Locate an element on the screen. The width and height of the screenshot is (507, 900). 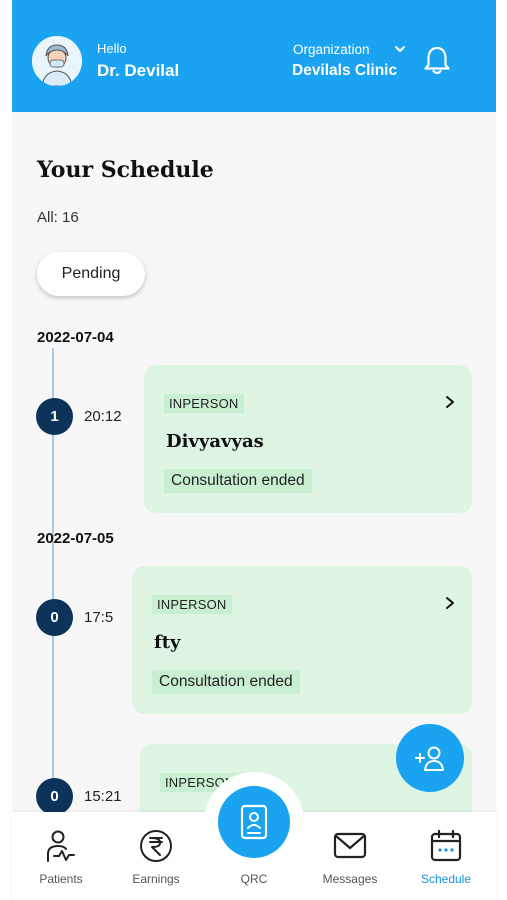
id-badge-icon is located at coordinates (254, 822).